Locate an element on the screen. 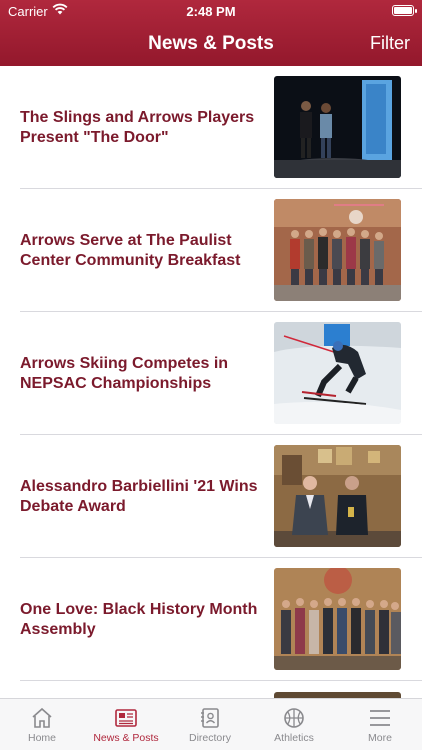 The height and width of the screenshot is (750, 422). tab-label: Directory is located at coordinates (209, 738).